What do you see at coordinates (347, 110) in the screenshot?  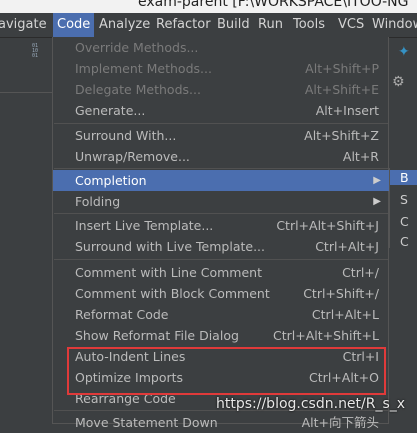 I see `menu-item-shortcut: Alt+Insert` at bounding box center [347, 110].